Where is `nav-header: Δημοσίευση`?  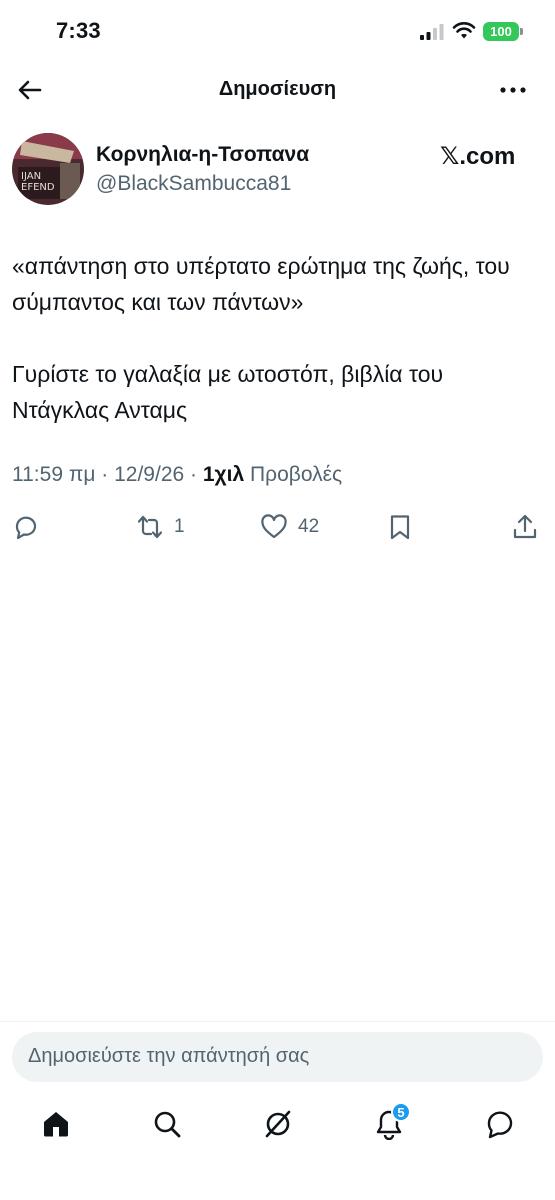 nav-header: Δημοσίευση is located at coordinates (277, 90).